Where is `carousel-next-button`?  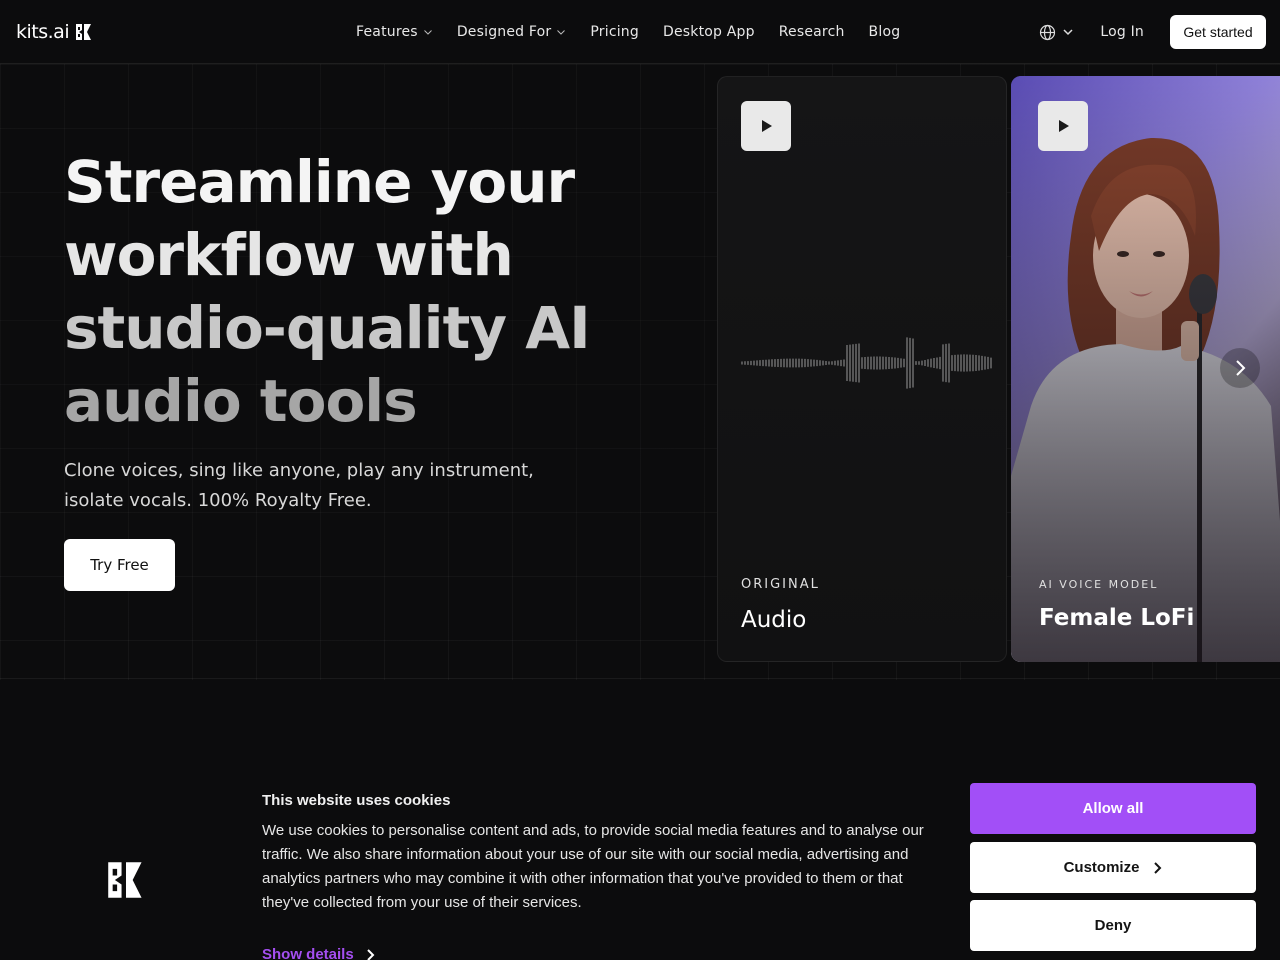
carousel-next-button is located at coordinates (1240, 368).